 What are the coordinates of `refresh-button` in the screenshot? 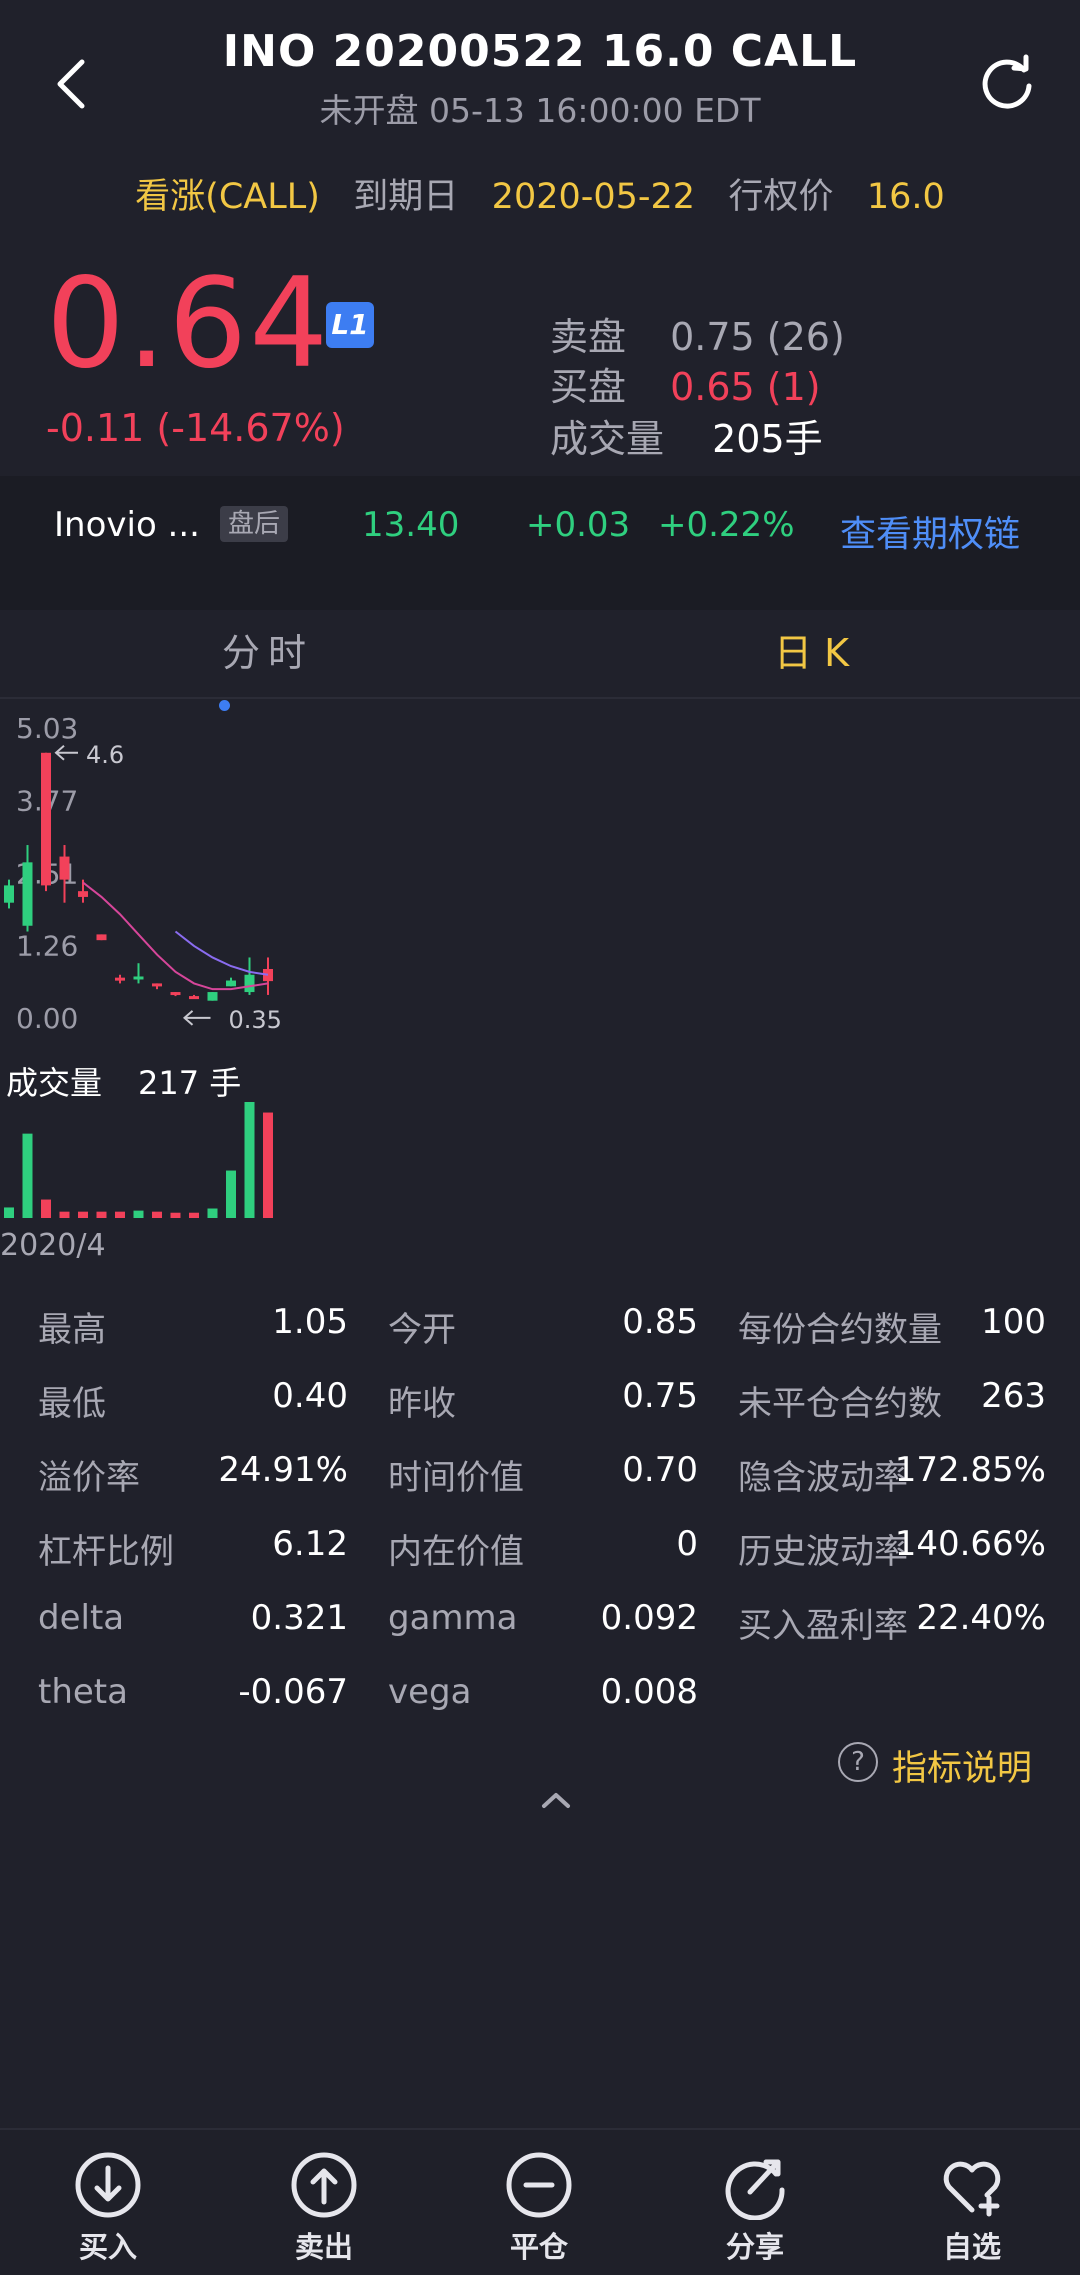 It's located at (1007, 83).